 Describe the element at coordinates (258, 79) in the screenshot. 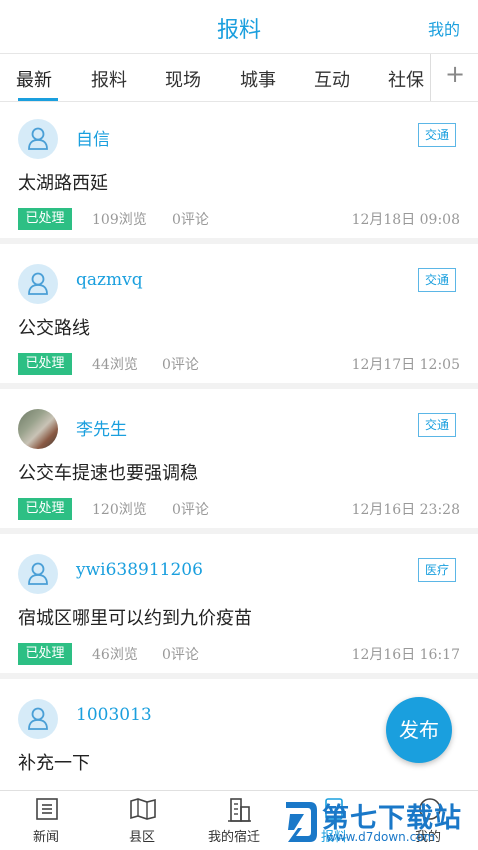

I see `tab-city: 城事` at that location.